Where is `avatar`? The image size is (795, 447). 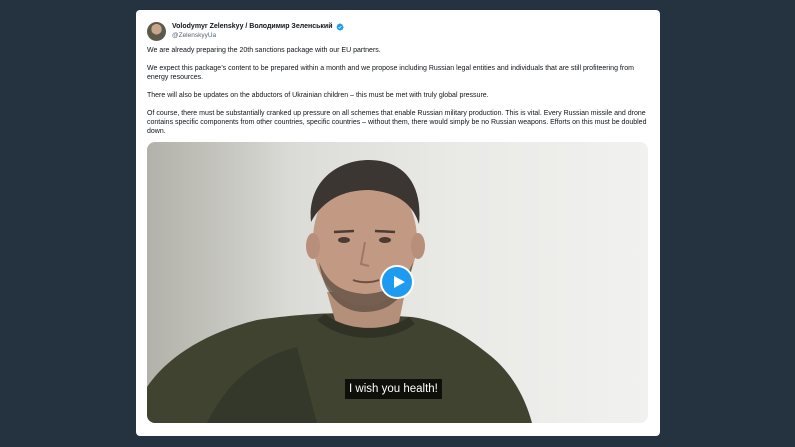 avatar is located at coordinates (156, 31).